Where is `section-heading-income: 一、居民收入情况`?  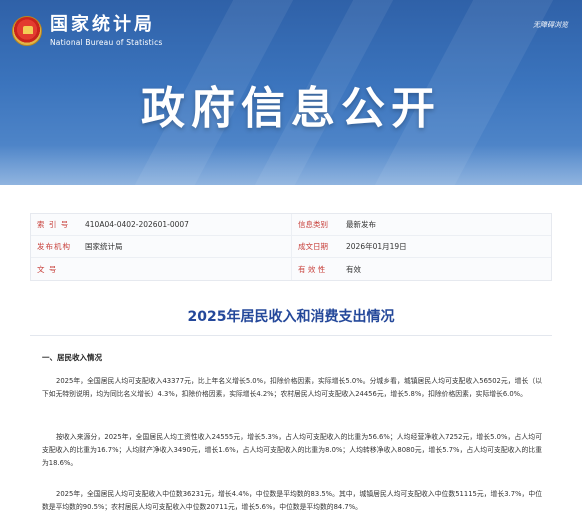 section-heading-income: 一、居民收入情况 is located at coordinates (72, 357).